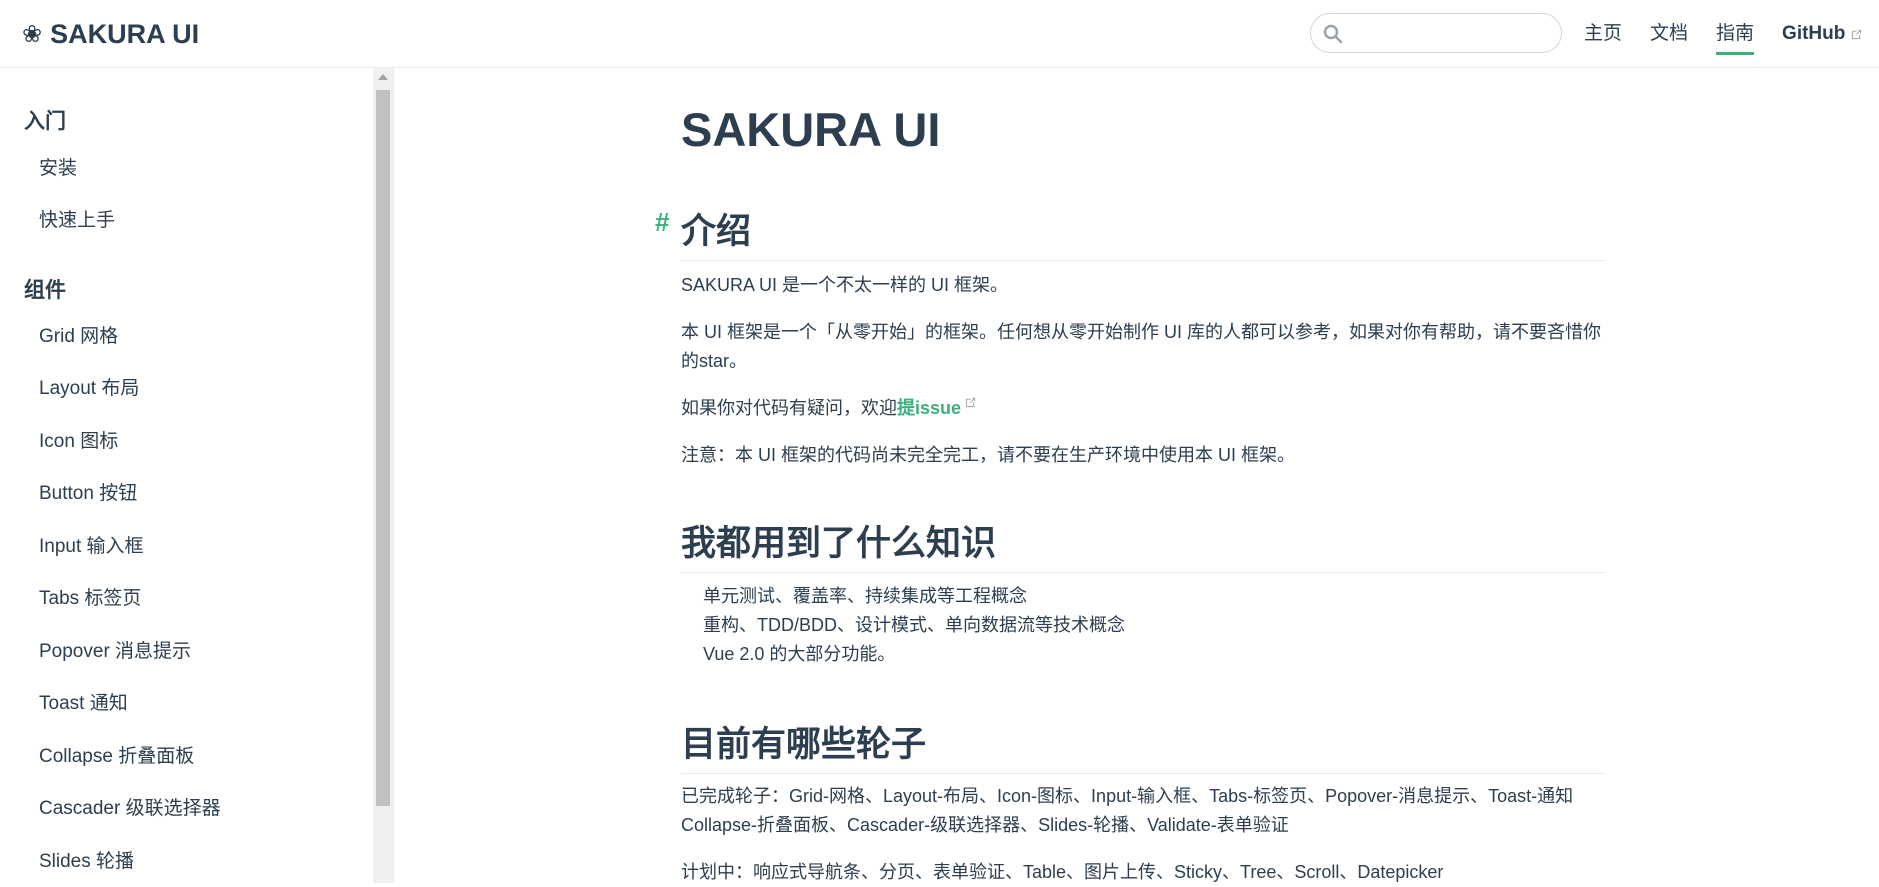  What do you see at coordinates (383, 77) in the screenshot?
I see `scroll-up-arrow-icon` at bounding box center [383, 77].